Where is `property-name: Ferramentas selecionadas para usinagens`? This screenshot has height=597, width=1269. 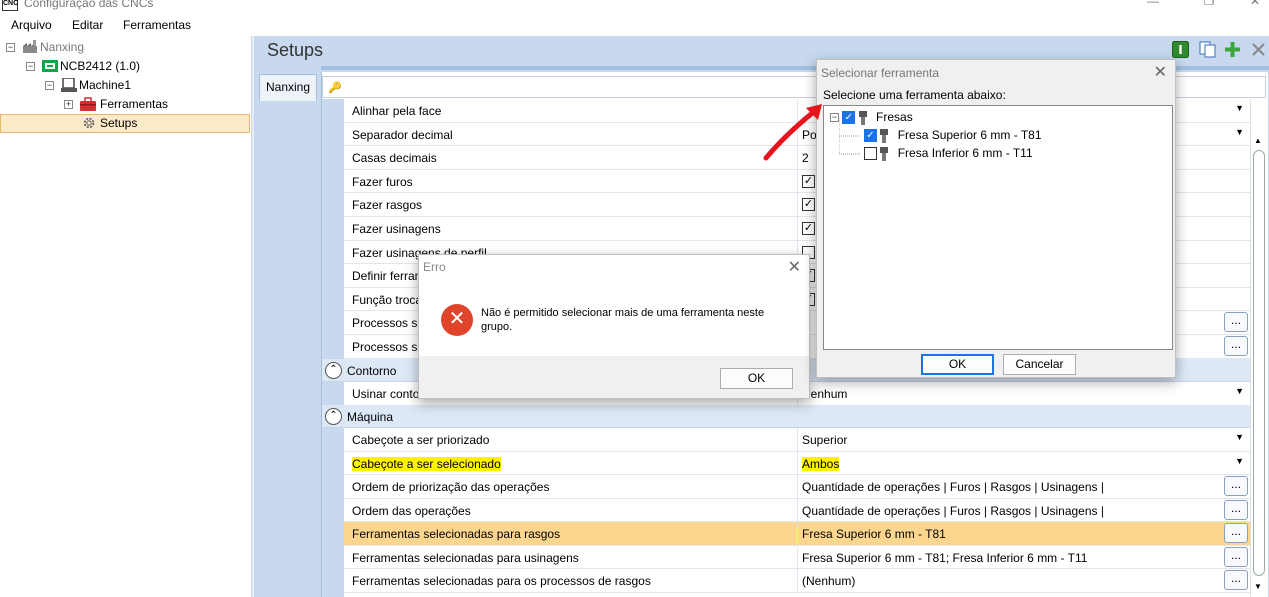
property-name: Ferramentas selecionadas para usinagens is located at coordinates (465, 557).